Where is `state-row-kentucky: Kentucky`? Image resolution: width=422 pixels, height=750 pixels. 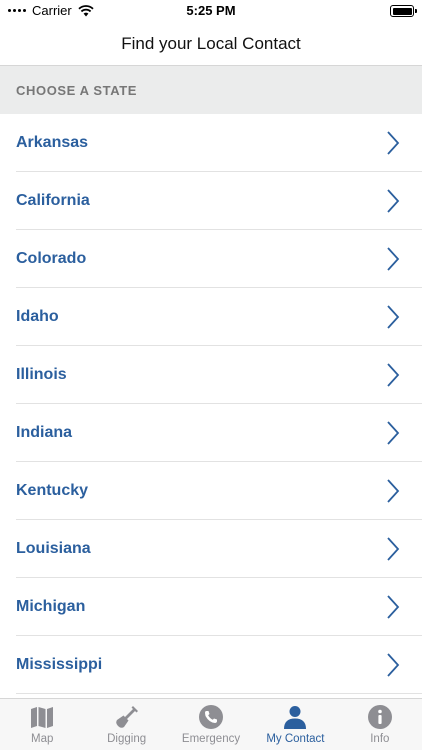 state-row-kentucky: Kentucky is located at coordinates (211, 491).